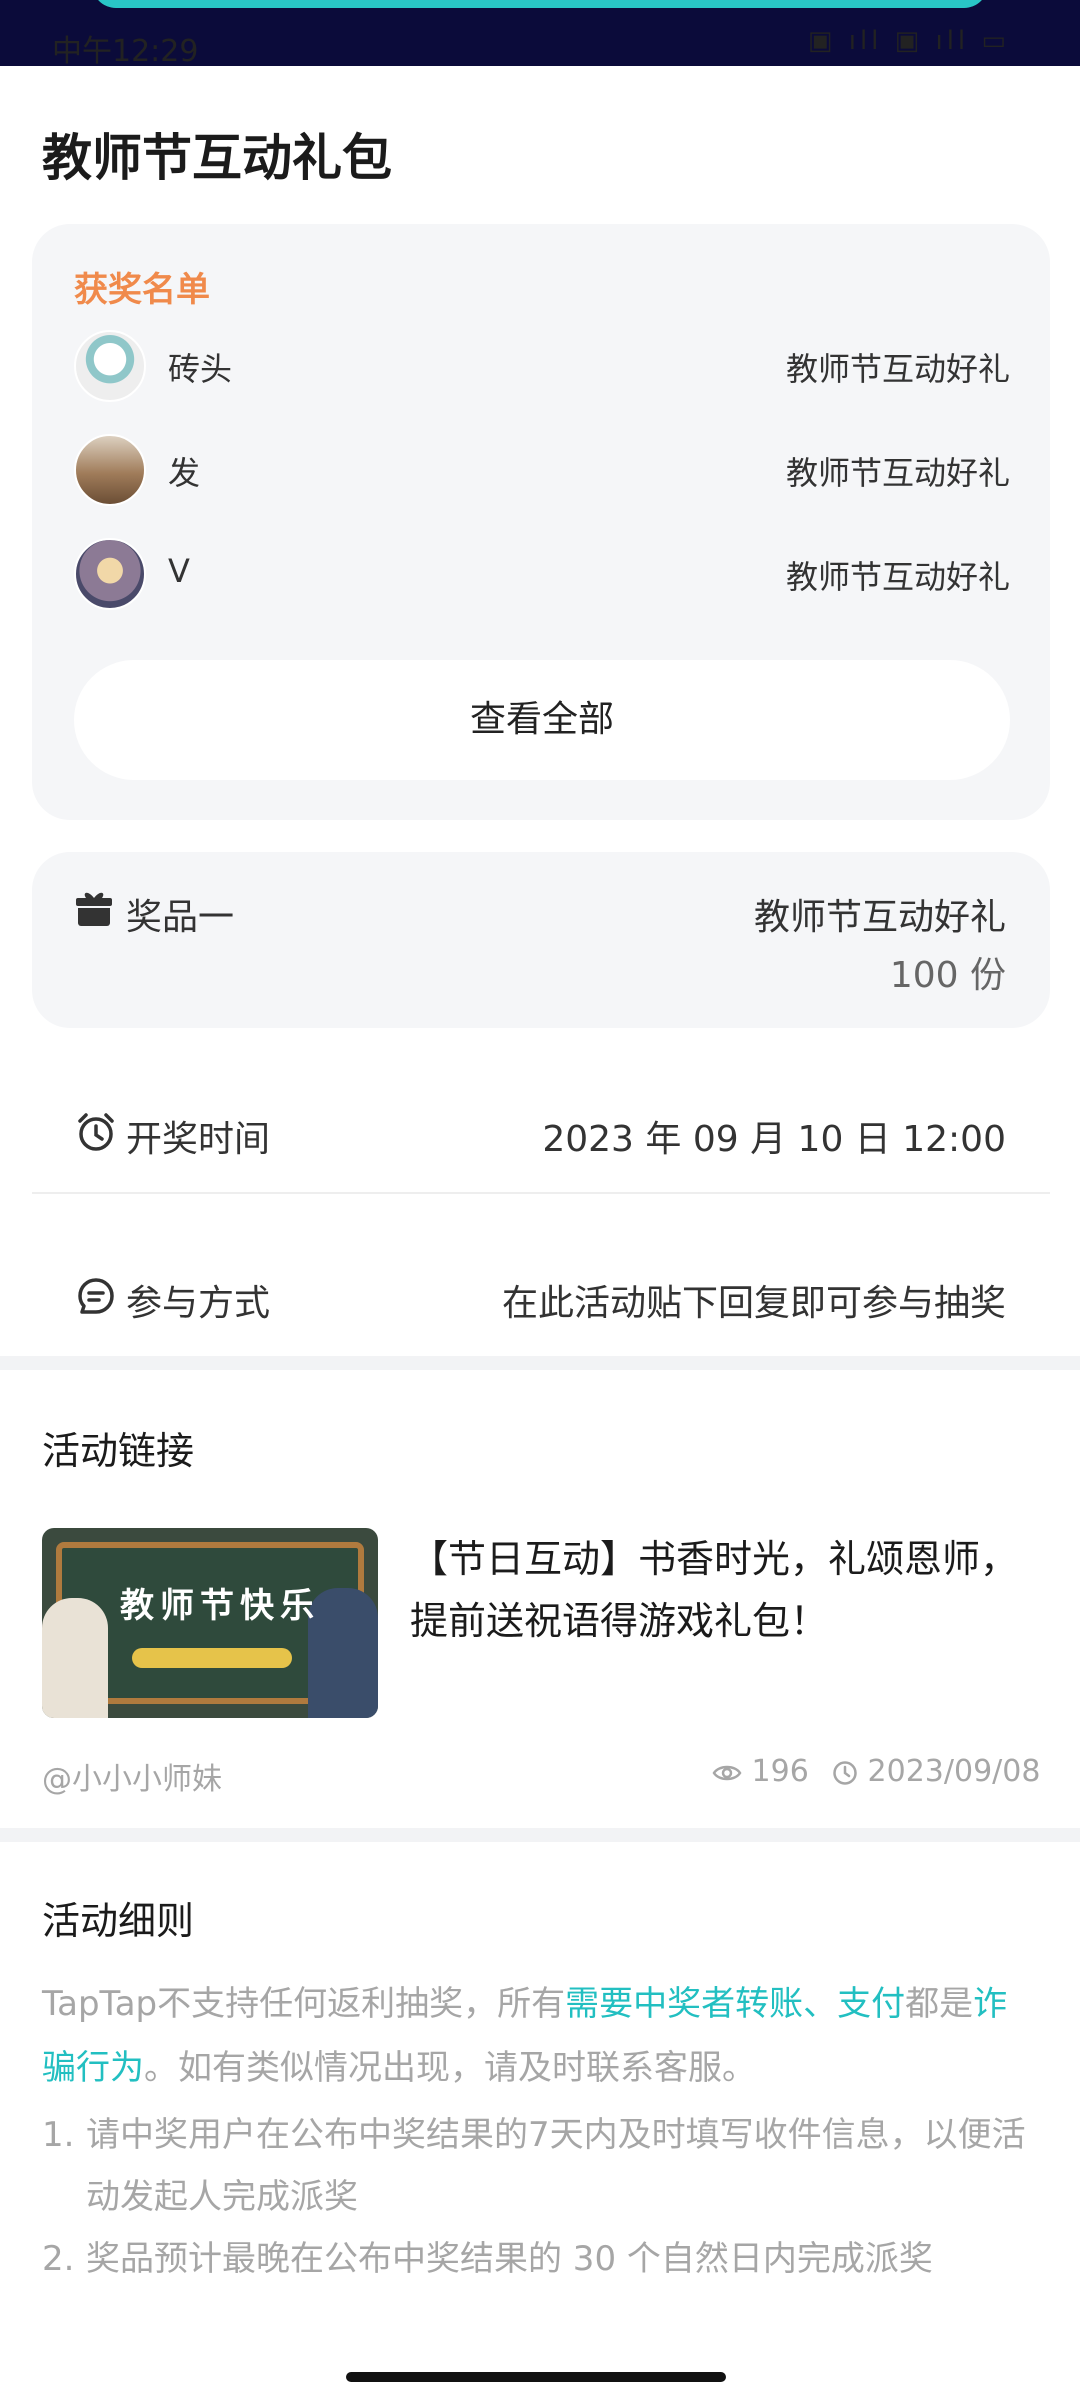 This screenshot has height=2400, width=1080. Describe the element at coordinates (450, 2068) in the screenshot. I see `rules-text: 。如有类似情况出现，请及时联系客服。` at that location.